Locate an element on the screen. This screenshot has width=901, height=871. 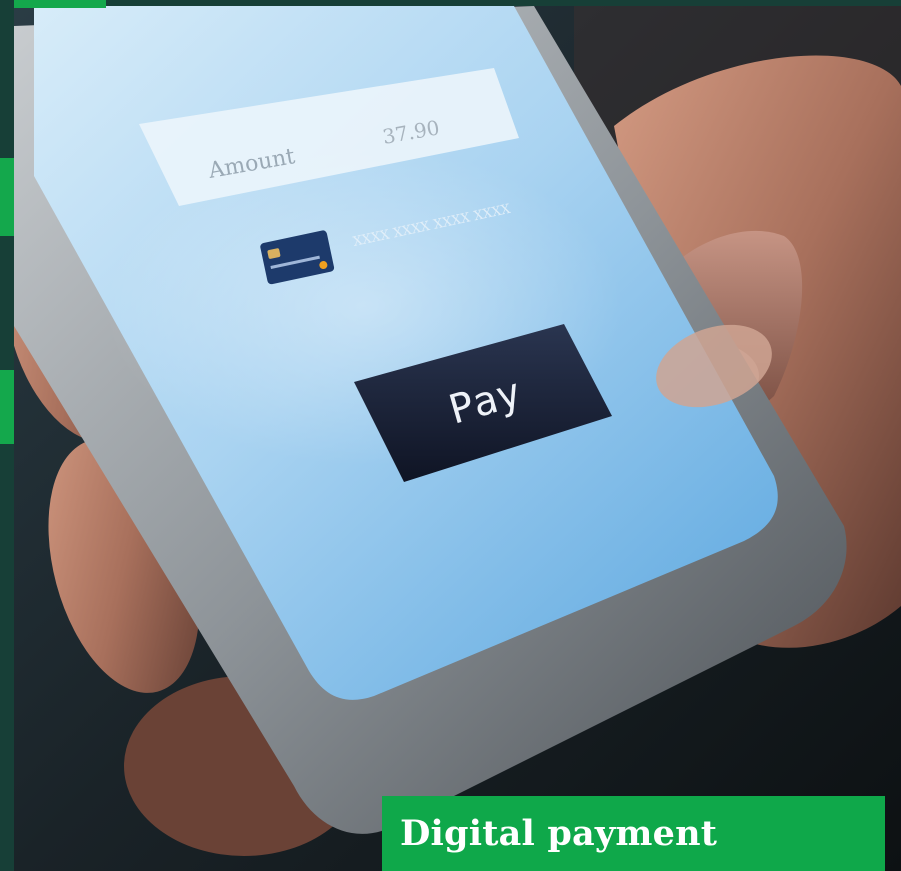
top-bar is located at coordinates (503, 3).